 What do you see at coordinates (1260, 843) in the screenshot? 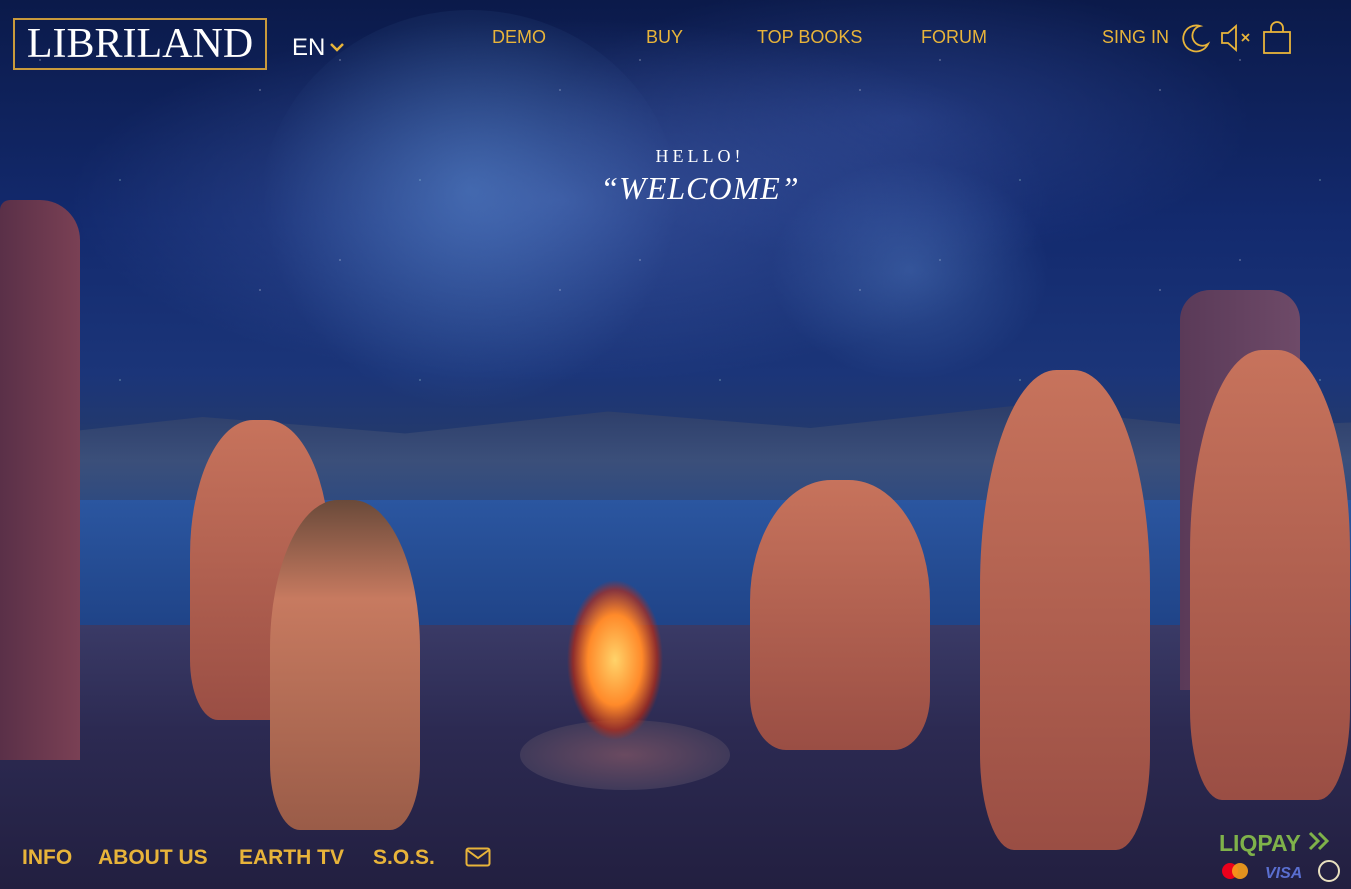
I see `liqpay-label: LIQPAY` at bounding box center [1260, 843].